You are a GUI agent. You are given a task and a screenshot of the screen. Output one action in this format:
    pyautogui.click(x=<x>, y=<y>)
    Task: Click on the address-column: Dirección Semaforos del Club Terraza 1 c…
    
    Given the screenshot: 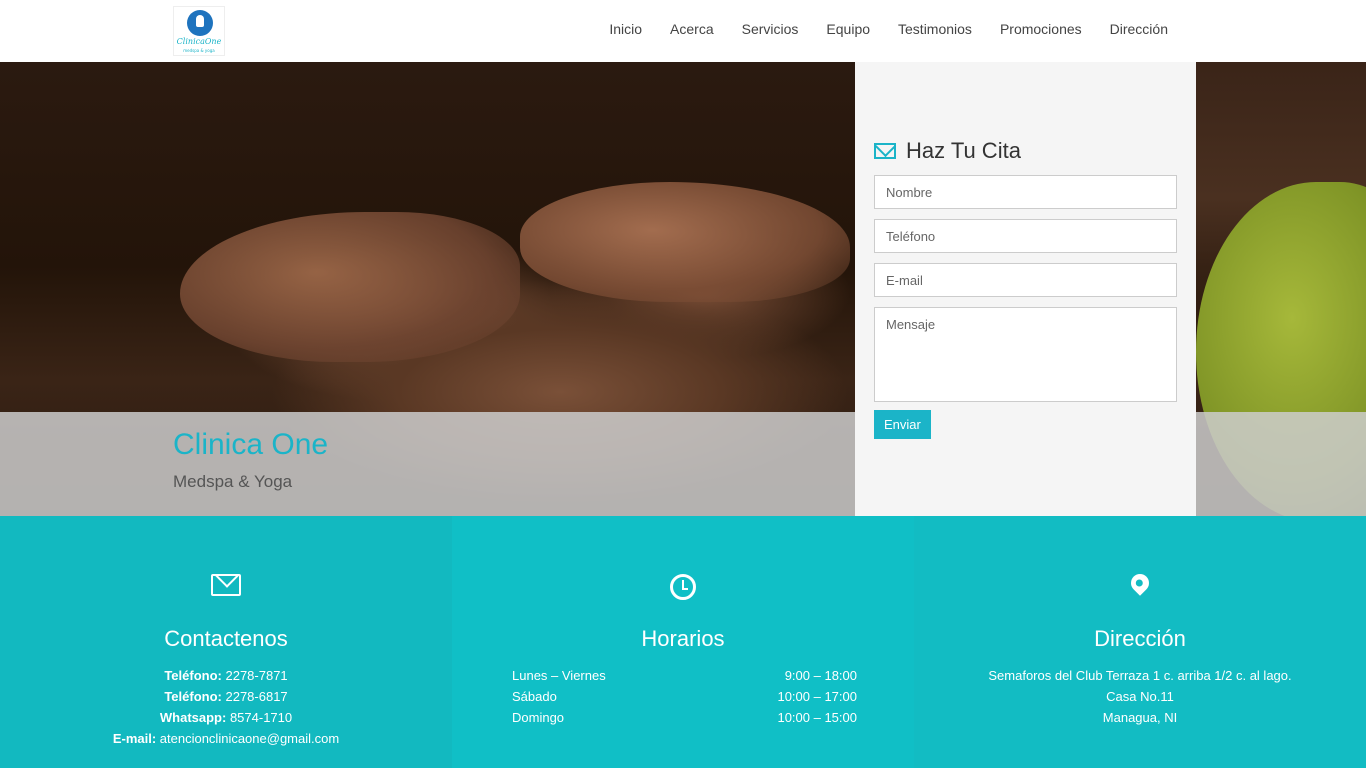 What is the action you would take?
    pyautogui.click(x=1140, y=642)
    